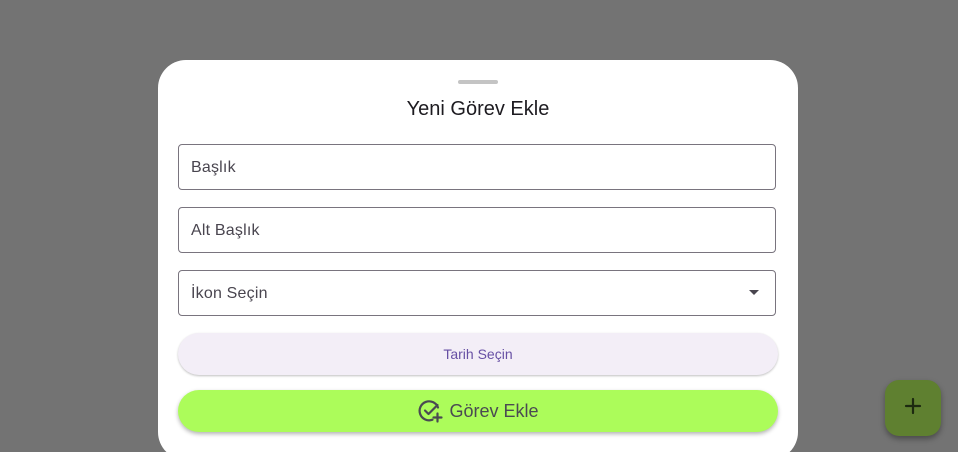 Image resolution: width=958 pixels, height=452 pixels. I want to click on select-date-button: Tarih Seçin, so click(478, 354).